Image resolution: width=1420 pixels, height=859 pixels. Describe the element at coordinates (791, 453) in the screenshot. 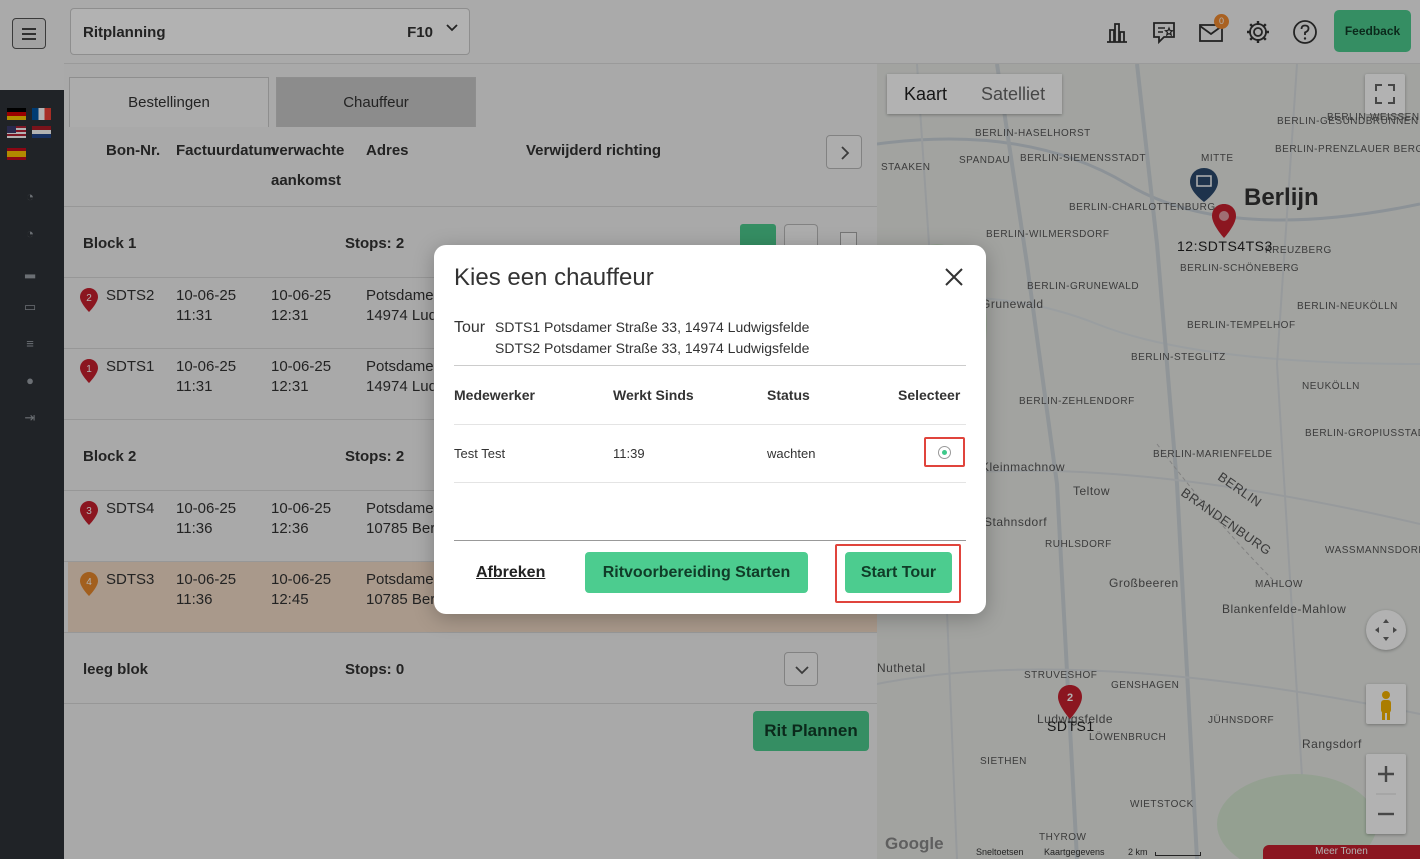

I see `driver-status: wachten` at that location.